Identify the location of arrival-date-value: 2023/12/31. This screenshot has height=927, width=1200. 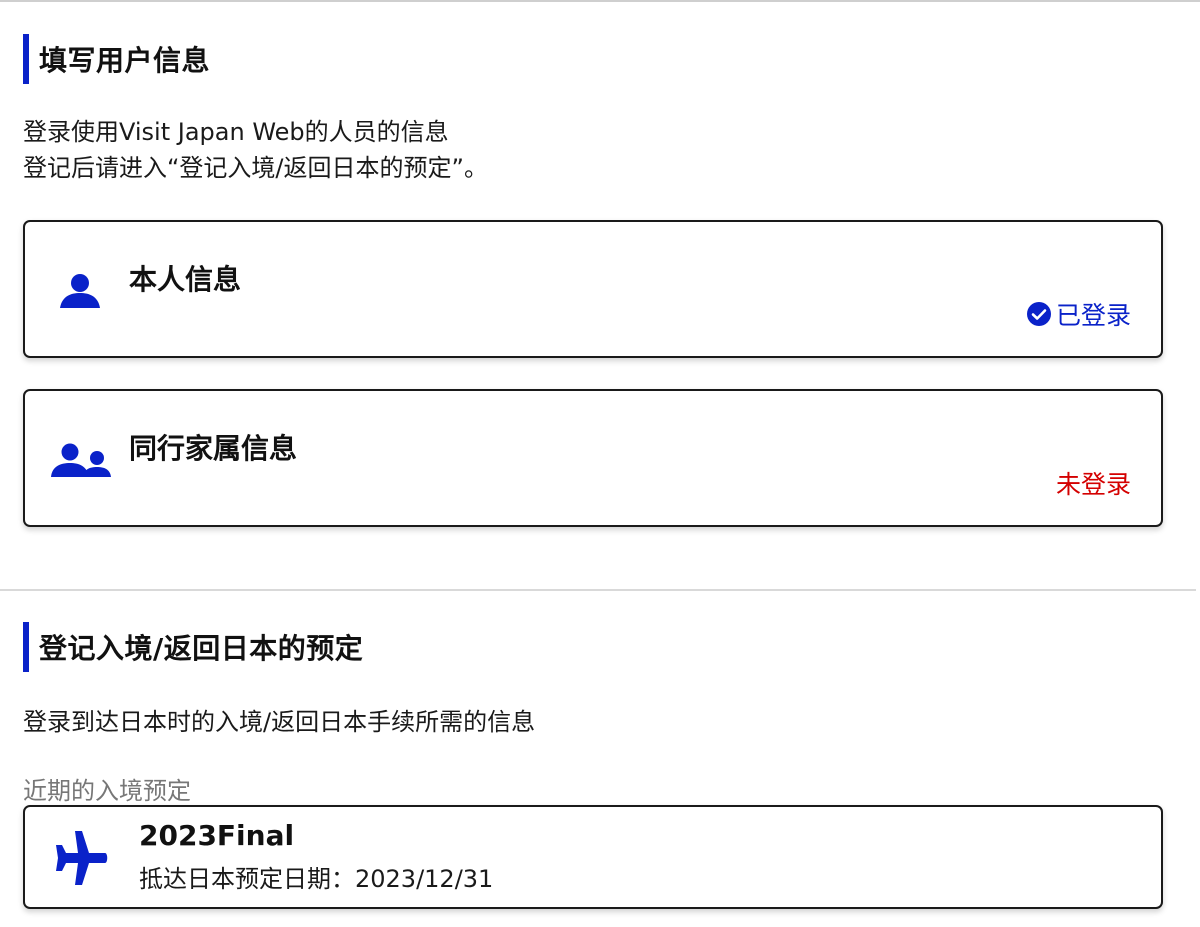
(424, 879).